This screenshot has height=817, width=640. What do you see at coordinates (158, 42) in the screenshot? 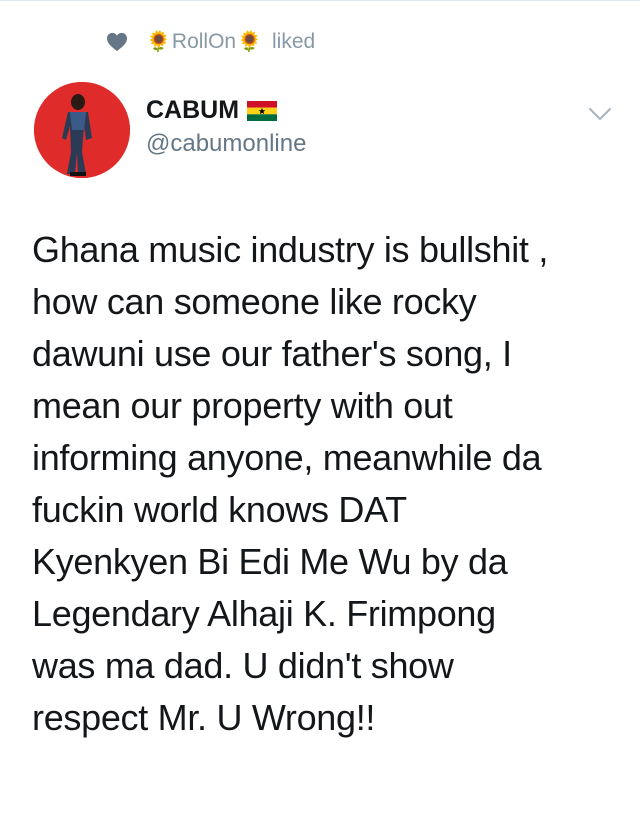
I see `sunflower-emoji-left: 🌻` at bounding box center [158, 42].